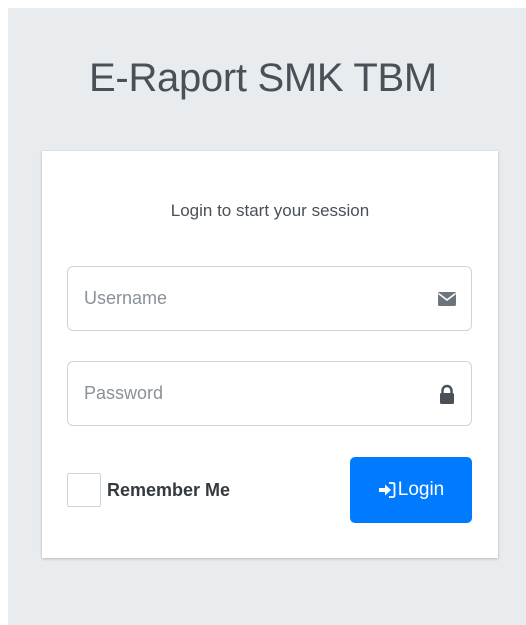 This screenshot has width=526, height=625. Describe the element at coordinates (387, 490) in the screenshot. I see `sign-in-icon` at that location.